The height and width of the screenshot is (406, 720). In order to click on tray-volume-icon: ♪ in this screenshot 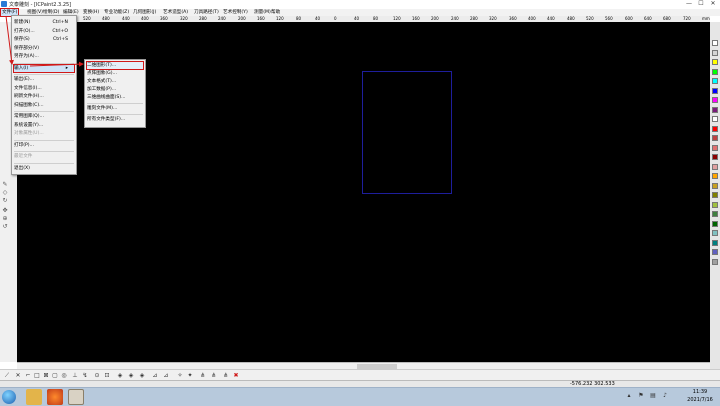, I will do `click(665, 396)`.